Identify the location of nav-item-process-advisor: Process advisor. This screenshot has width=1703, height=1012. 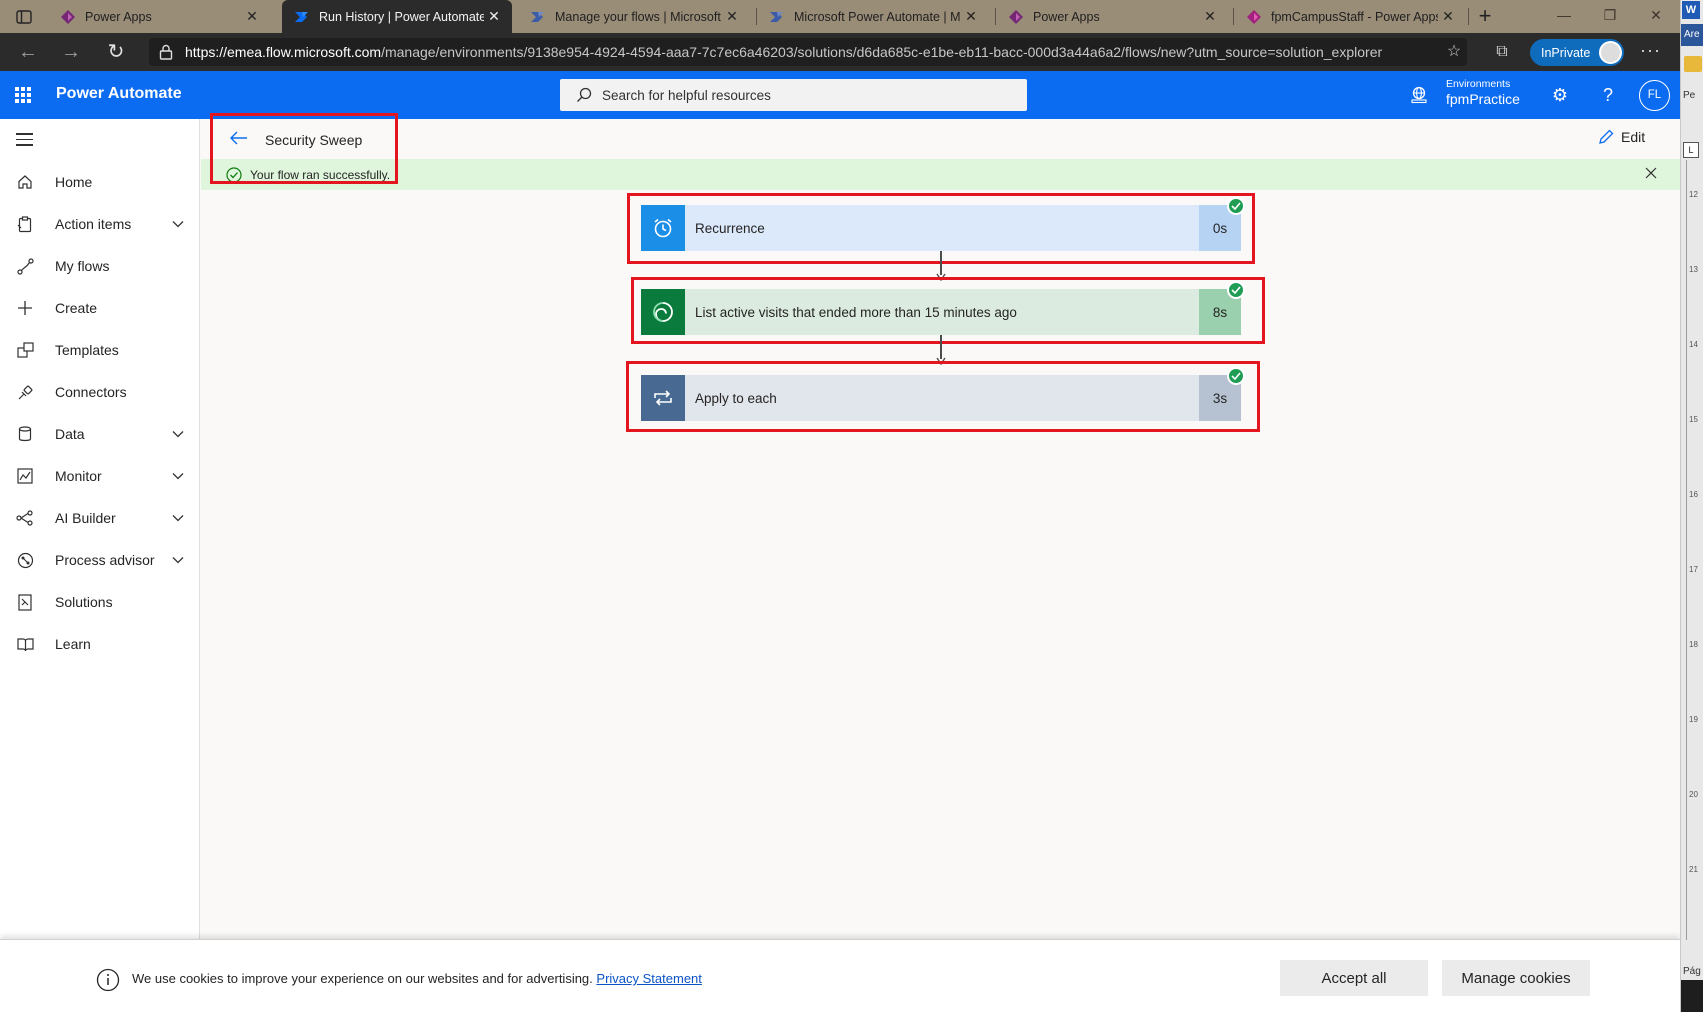
(100, 560).